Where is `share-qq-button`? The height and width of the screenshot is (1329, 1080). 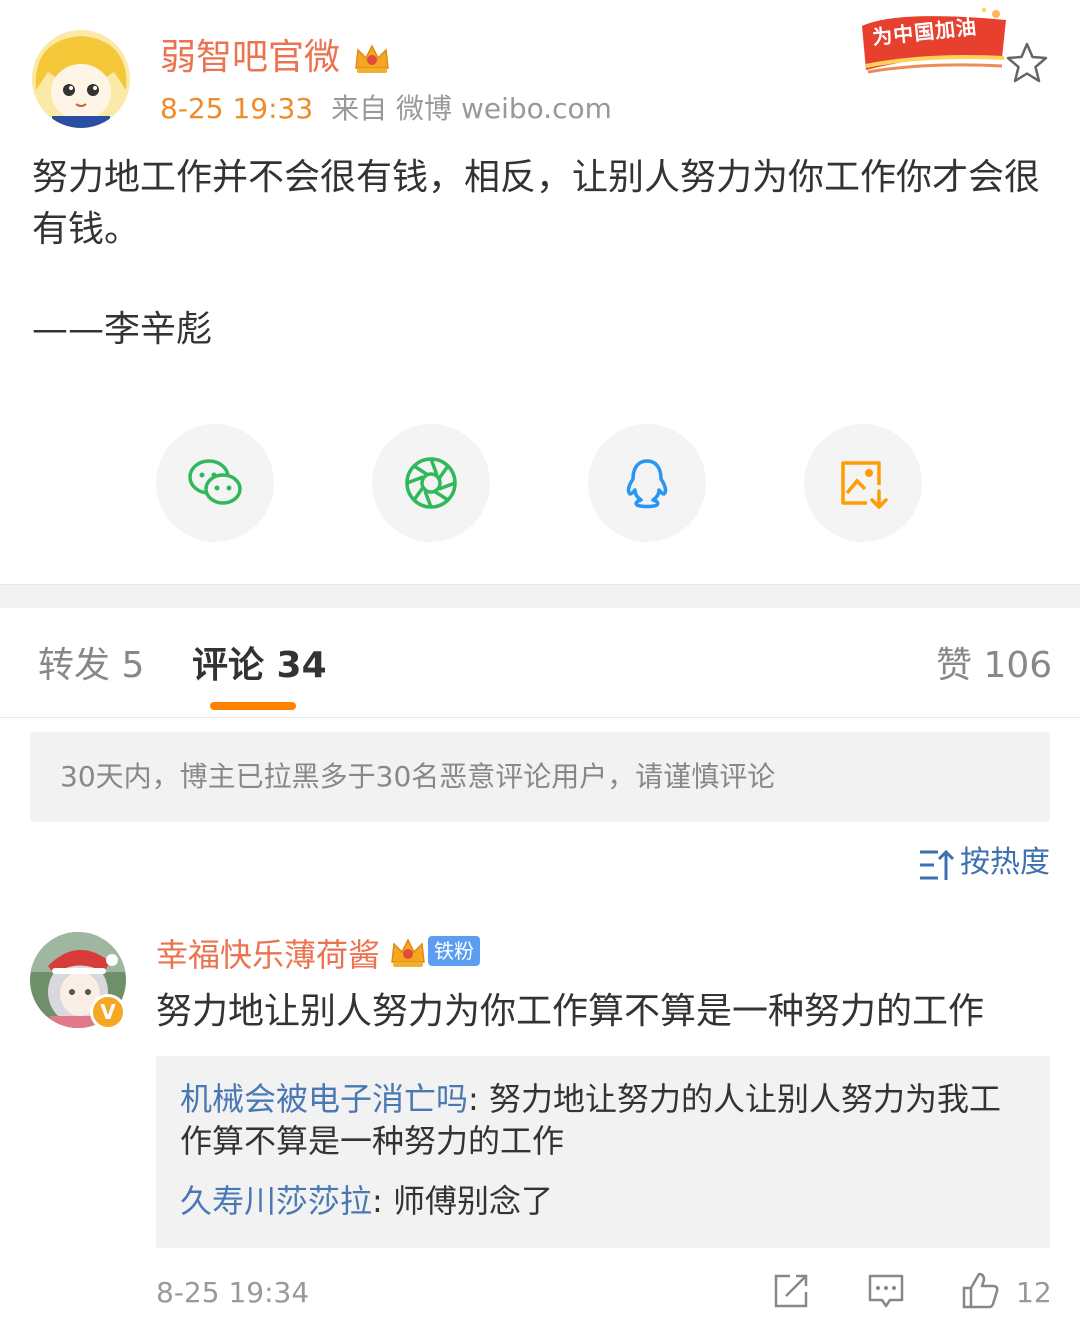
share-qq-button is located at coordinates (647, 483).